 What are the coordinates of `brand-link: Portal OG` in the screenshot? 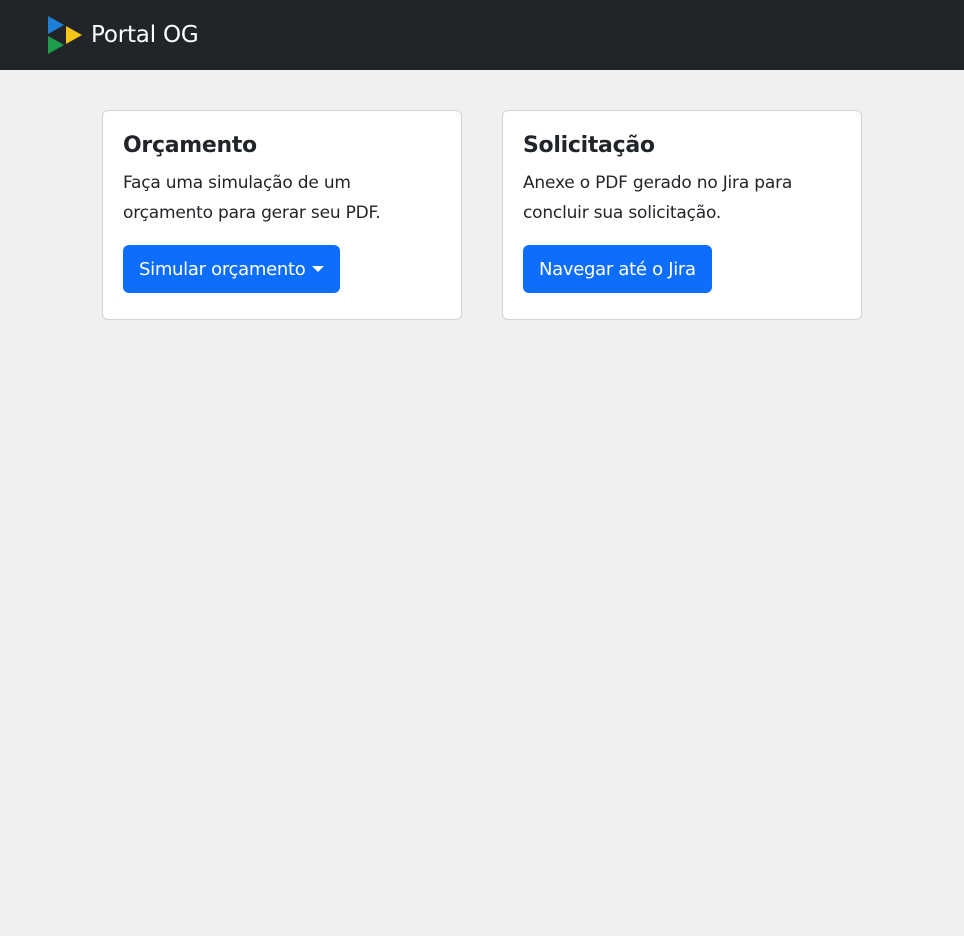 It's located at (122, 35).